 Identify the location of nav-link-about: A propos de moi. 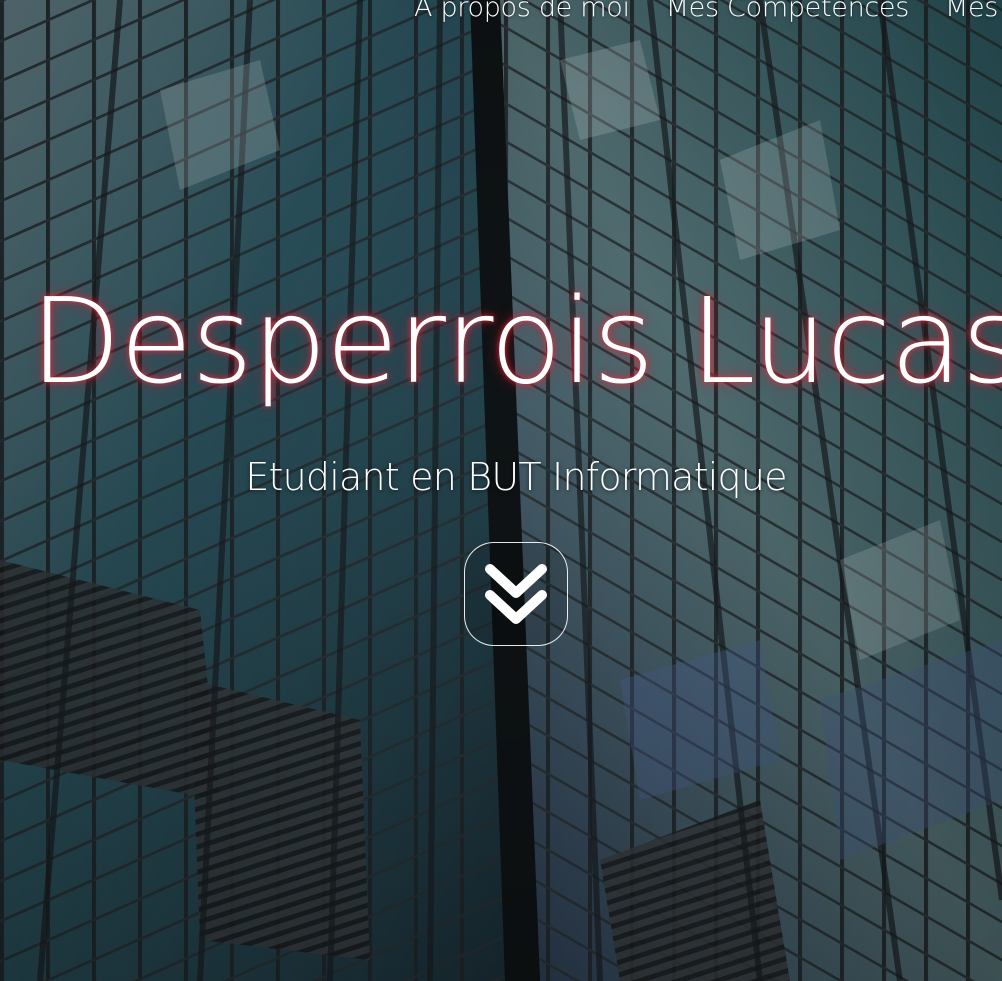
(522, 11).